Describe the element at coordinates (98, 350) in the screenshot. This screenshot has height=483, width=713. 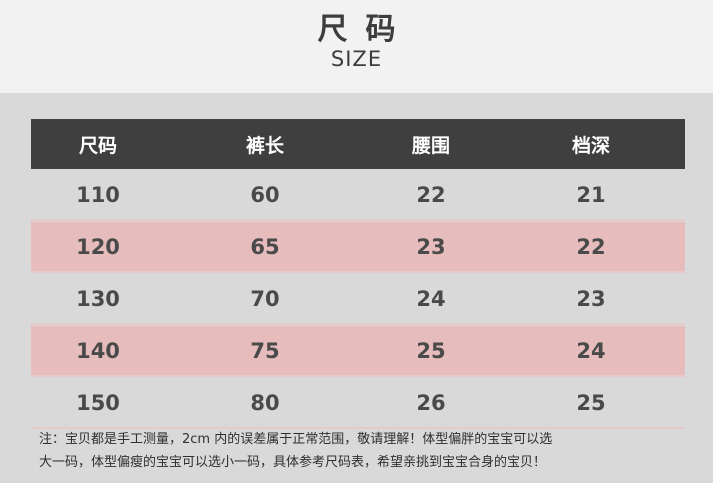
I see `cell-size: 140` at that location.